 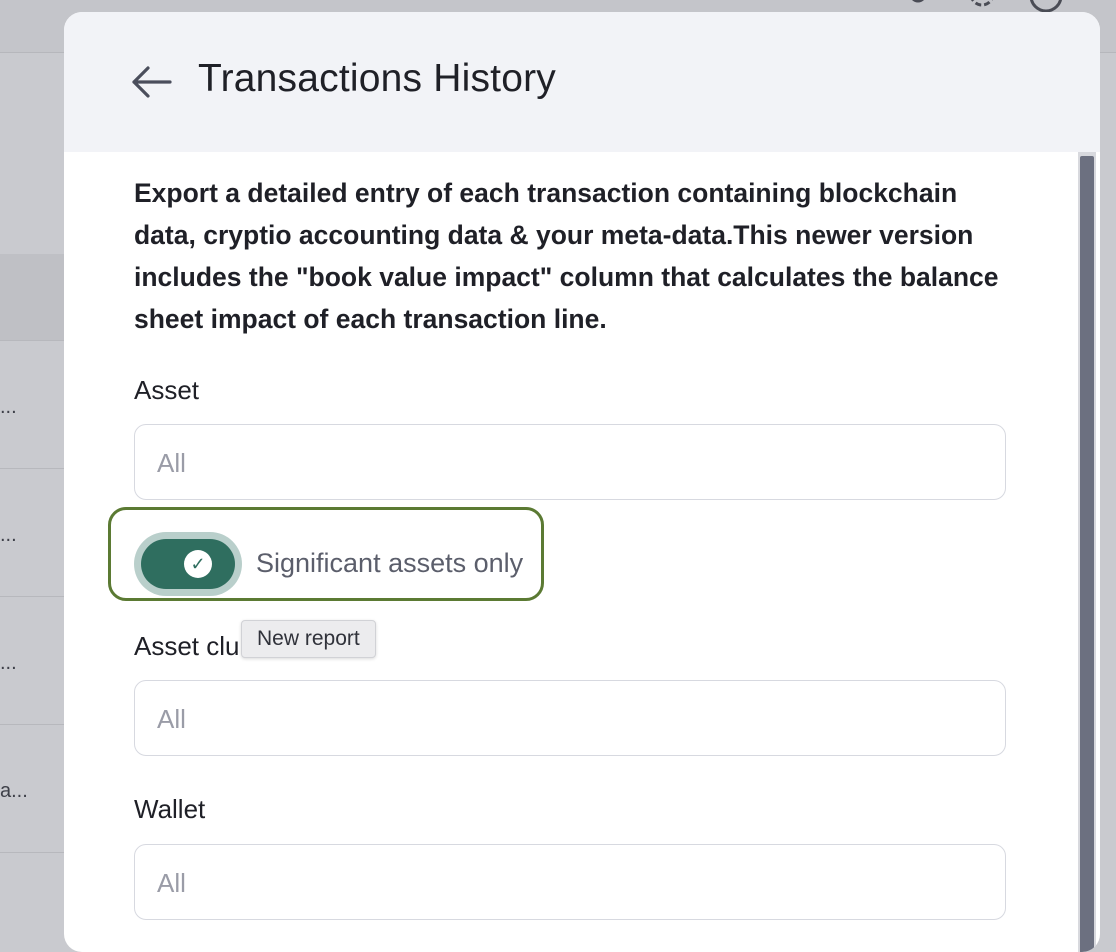 What do you see at coordinates (377, 78) in the screenshot?
I see `modal-title: Transactions History` at bounding box center [377, 78].